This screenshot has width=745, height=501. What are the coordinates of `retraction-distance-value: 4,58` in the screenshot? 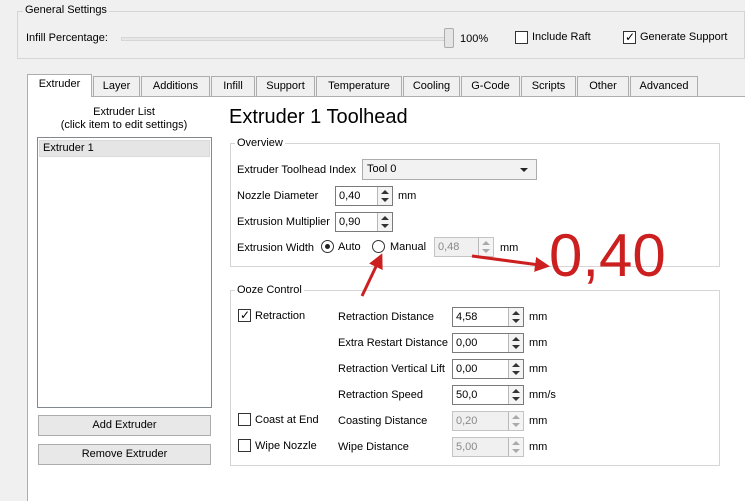 It's located at (467, 317).